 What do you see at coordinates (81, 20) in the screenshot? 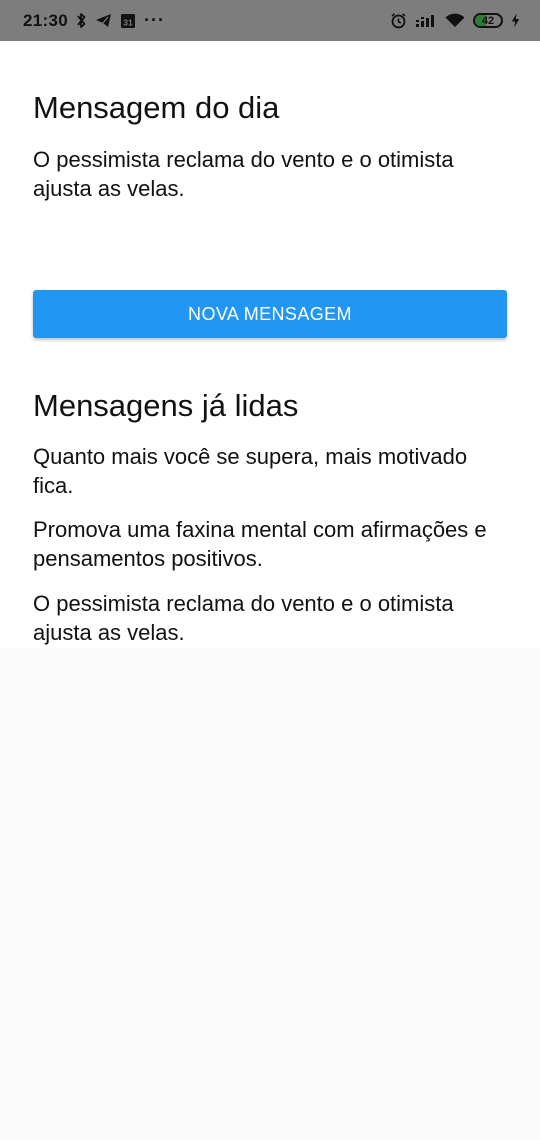
I see `bluetooth-icon` at bounding box center [81, 20].